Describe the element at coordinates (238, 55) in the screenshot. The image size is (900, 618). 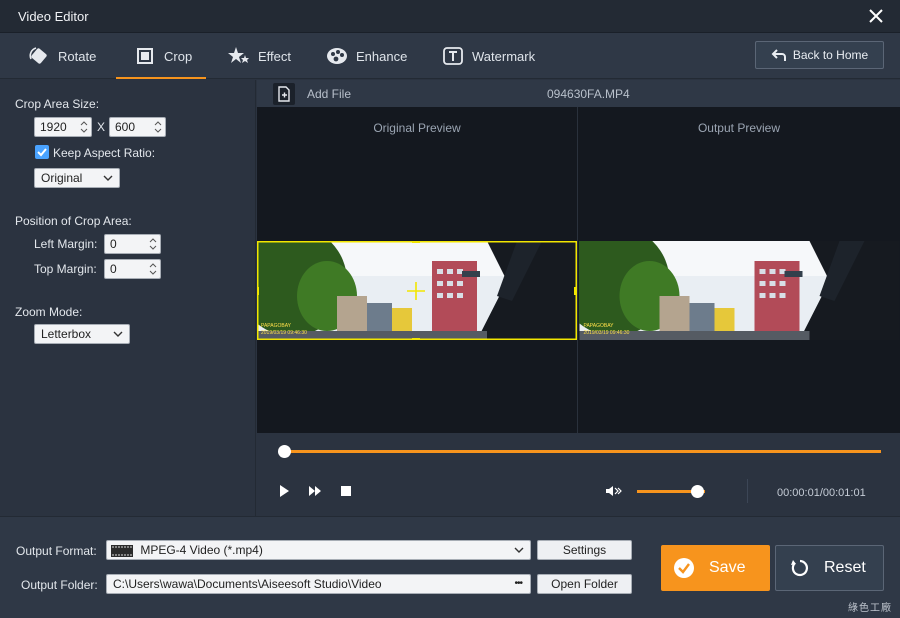
I see `effect-icon` at that location.